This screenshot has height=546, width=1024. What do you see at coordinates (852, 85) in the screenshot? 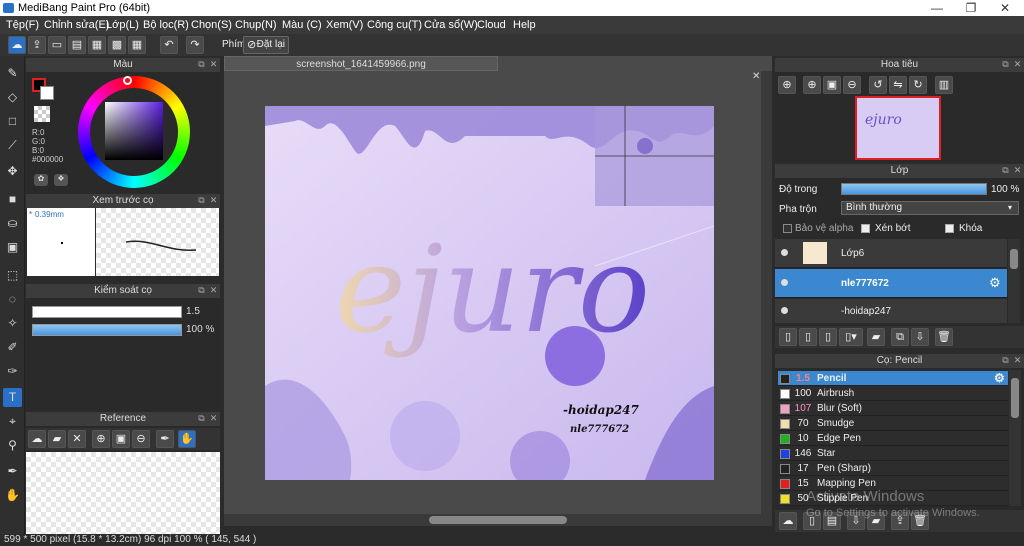
I see `zoom-out-icon: ⊖` at bounding box center [852, 85].